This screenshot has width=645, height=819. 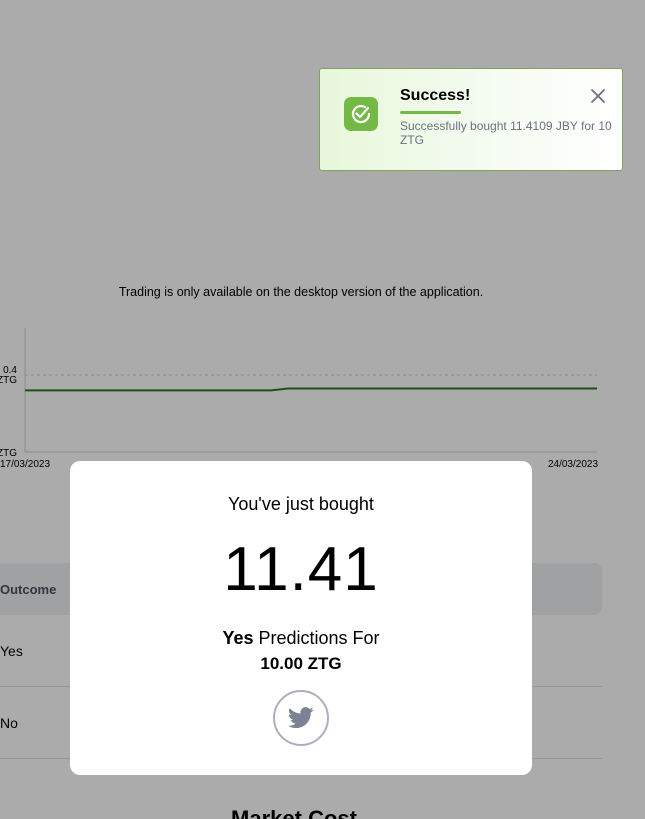 I want to click on predictions-for-label: Predictions For, so click(x=316, y=638).